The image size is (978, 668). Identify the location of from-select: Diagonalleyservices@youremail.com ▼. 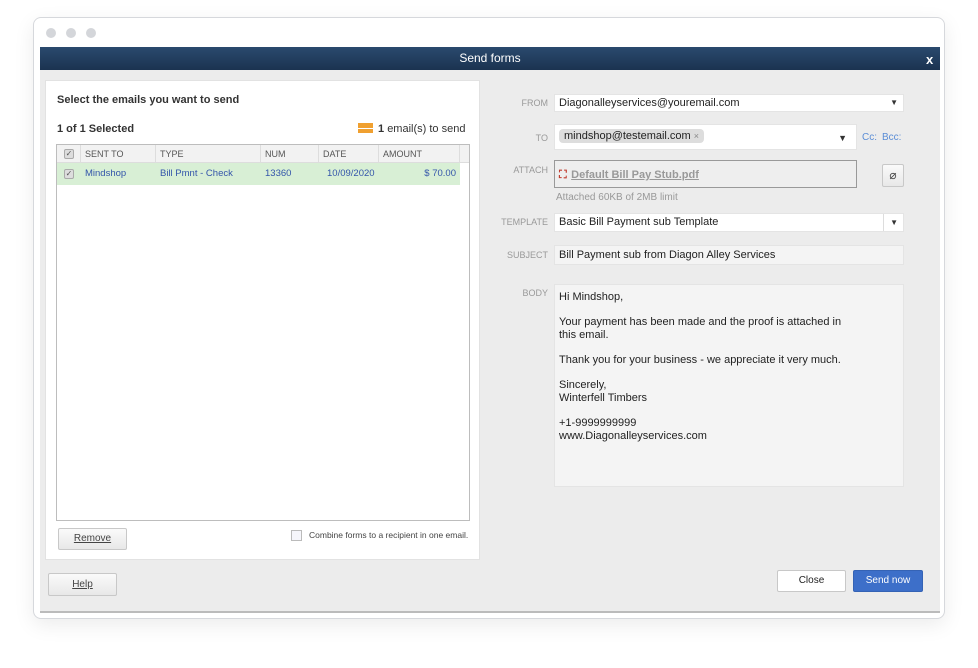
(729, 103).